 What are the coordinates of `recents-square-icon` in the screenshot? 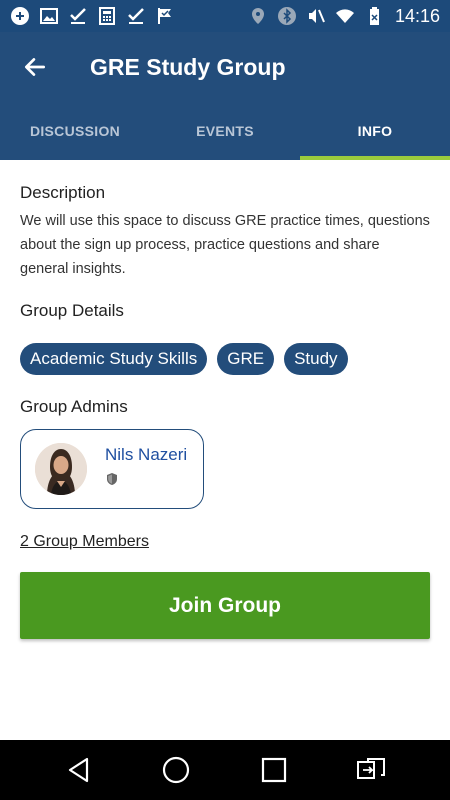 It's located at (273, 770).